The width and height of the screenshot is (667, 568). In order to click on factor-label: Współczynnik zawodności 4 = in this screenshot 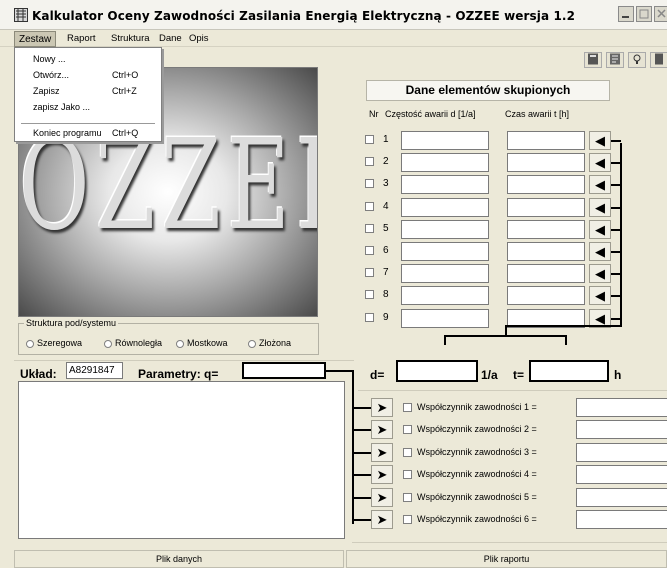, I will do `click(477, 474)`.